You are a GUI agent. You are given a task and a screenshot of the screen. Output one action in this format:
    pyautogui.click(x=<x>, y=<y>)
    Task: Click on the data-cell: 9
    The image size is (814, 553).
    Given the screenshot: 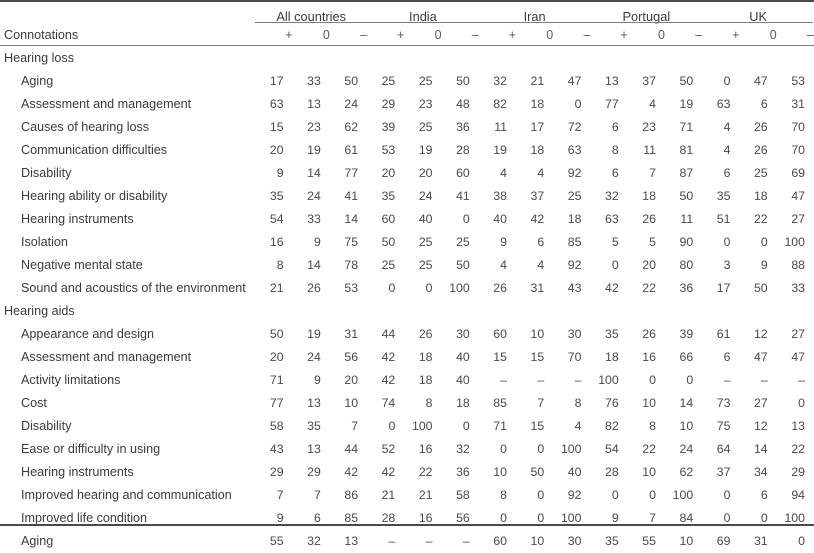 What is the action you would take?
    pyautogui.click(x=280, y=173)
    